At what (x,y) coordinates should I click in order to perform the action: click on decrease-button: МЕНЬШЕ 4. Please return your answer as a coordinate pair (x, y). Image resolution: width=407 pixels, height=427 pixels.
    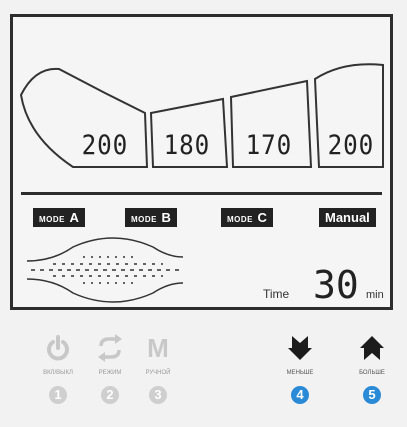
    Looking at the image, I should click on (300, 369).